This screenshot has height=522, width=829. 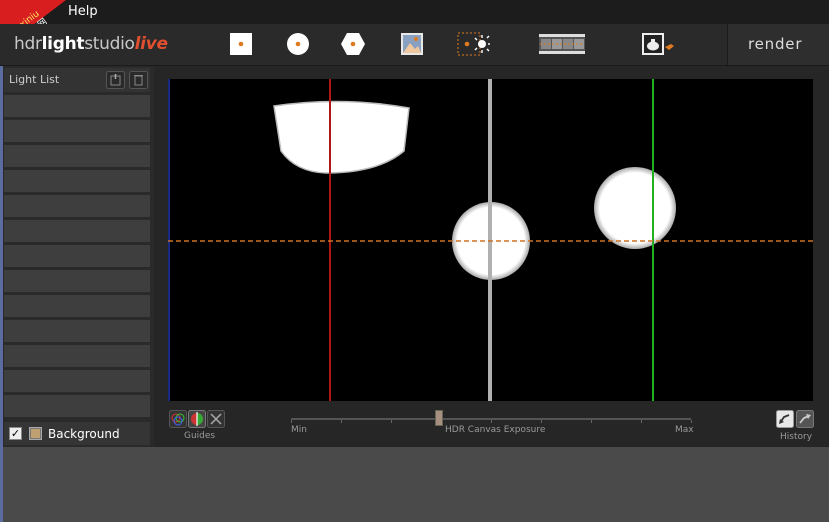 I want to click on point-light-hexagon-icon, so click(x=353, y=44).